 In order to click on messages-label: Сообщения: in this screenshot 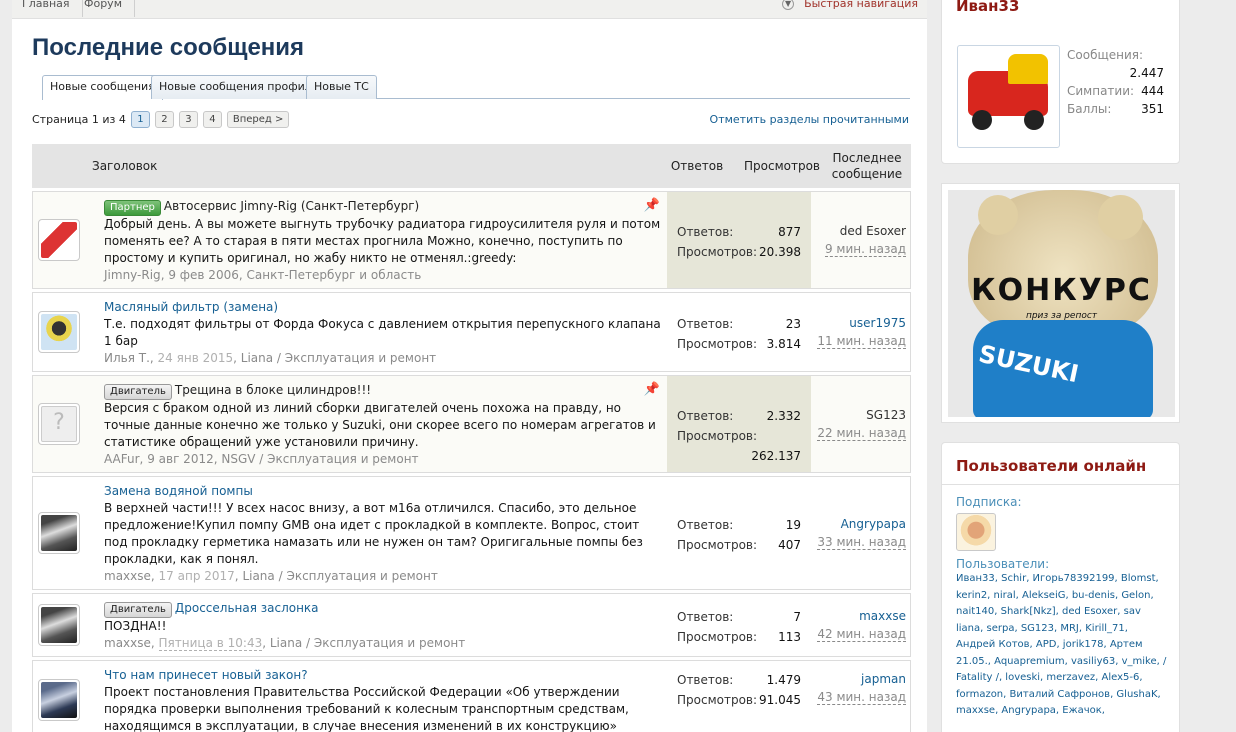, I will do `click(1105, 55)`.